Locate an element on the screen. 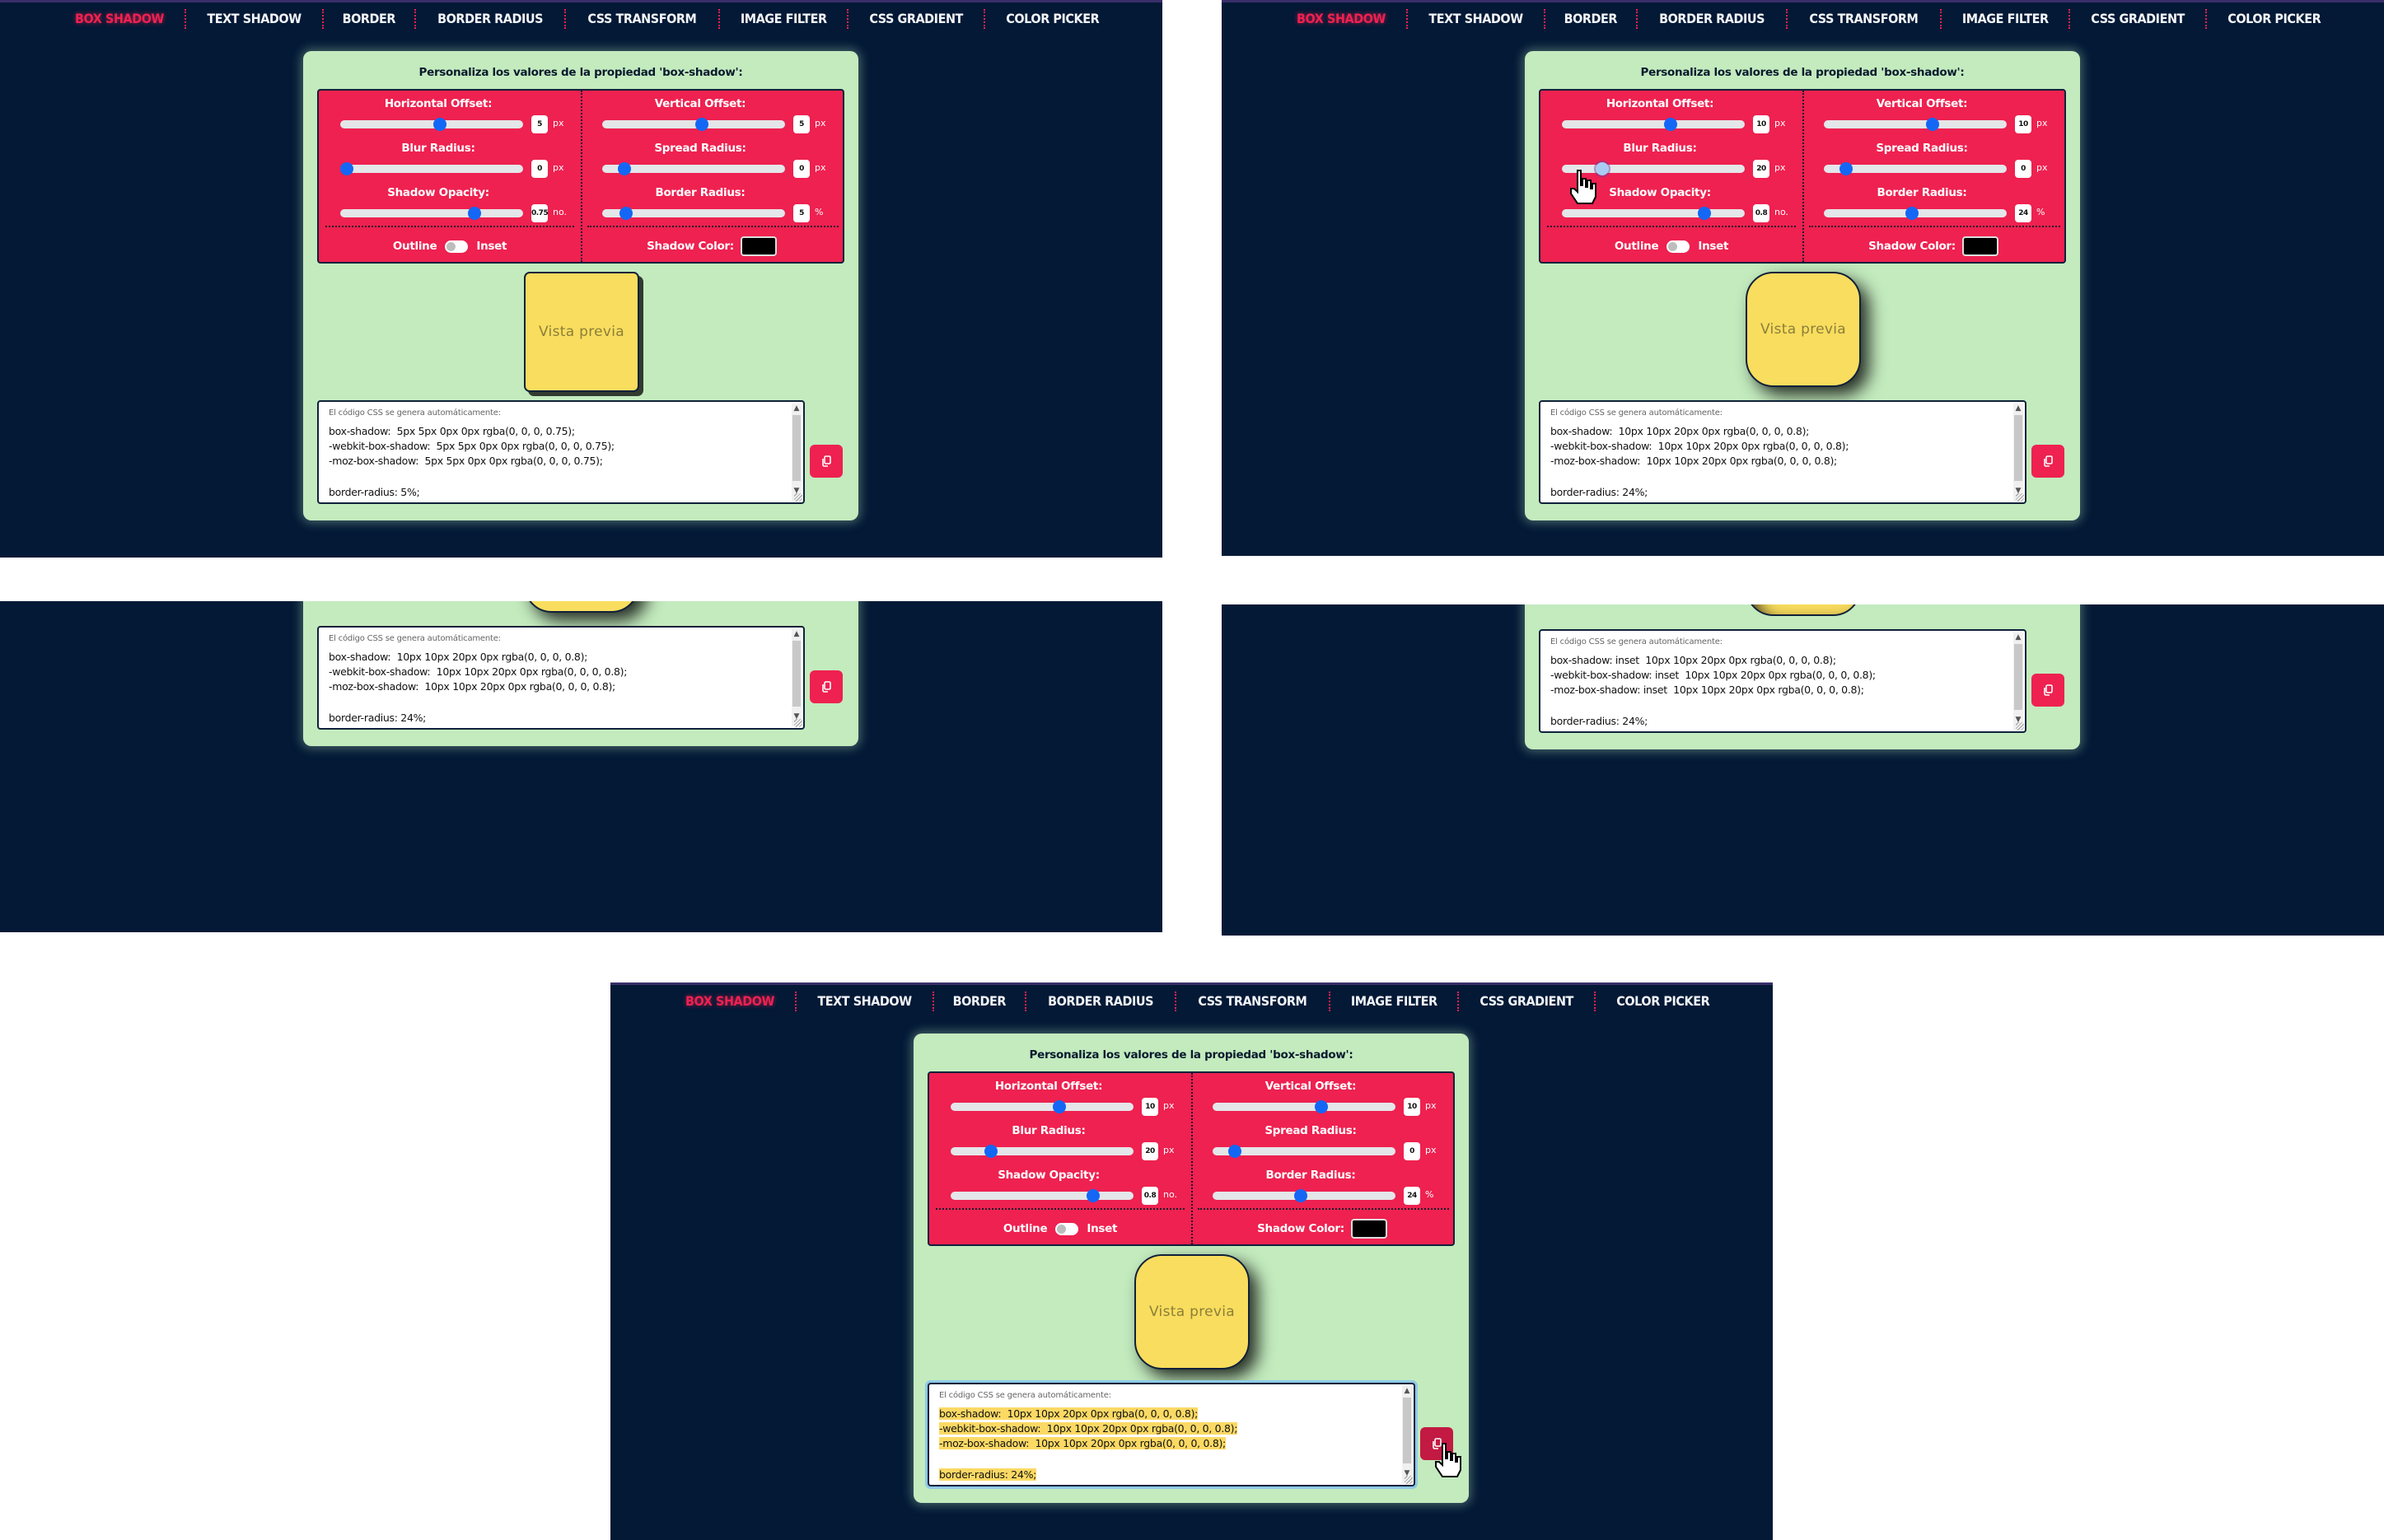 The image size is (2384, 1540). border-radius-value: 5 is located at coordinates (801, 213).